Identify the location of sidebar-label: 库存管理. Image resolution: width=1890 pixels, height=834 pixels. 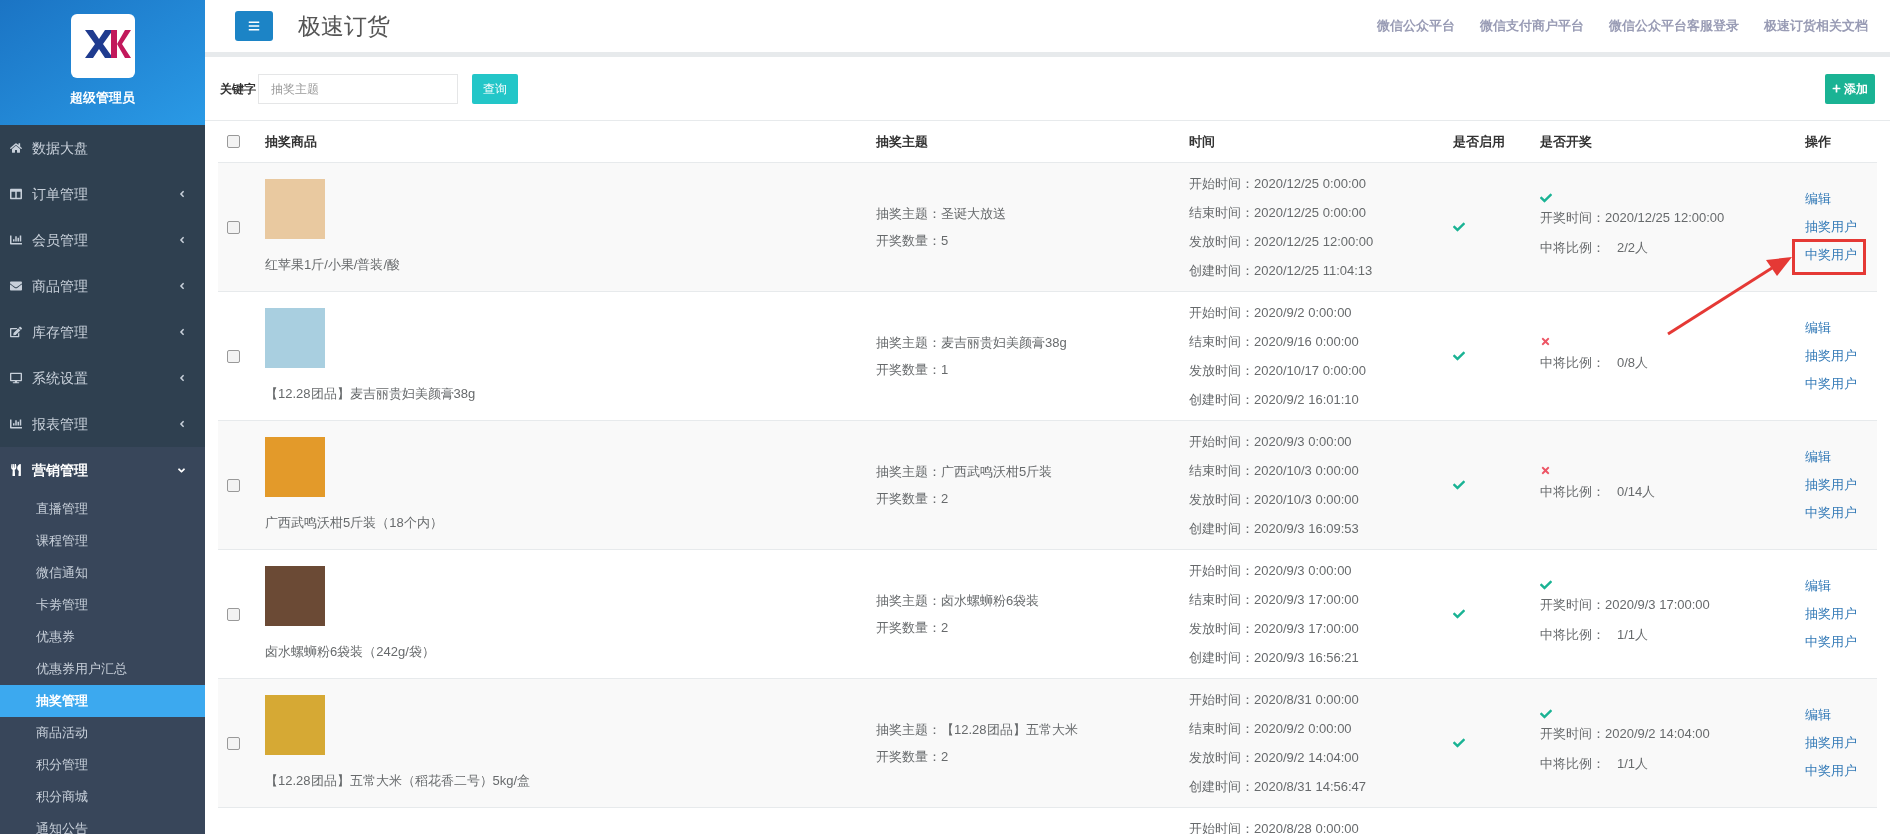
(60, 332).